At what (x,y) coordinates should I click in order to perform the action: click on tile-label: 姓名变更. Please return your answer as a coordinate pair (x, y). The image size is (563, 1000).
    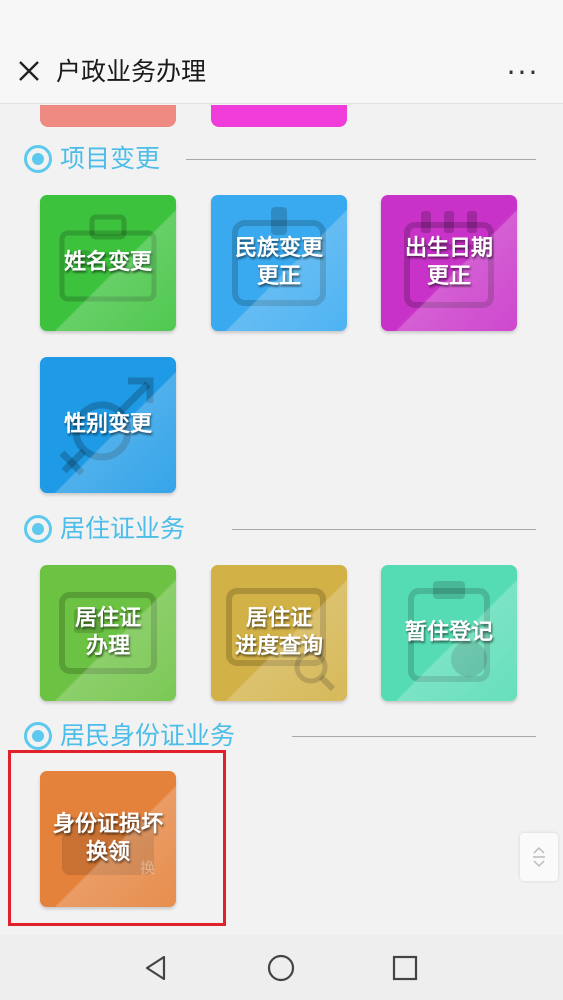
    Looking at the image, I should click on (107, 262).